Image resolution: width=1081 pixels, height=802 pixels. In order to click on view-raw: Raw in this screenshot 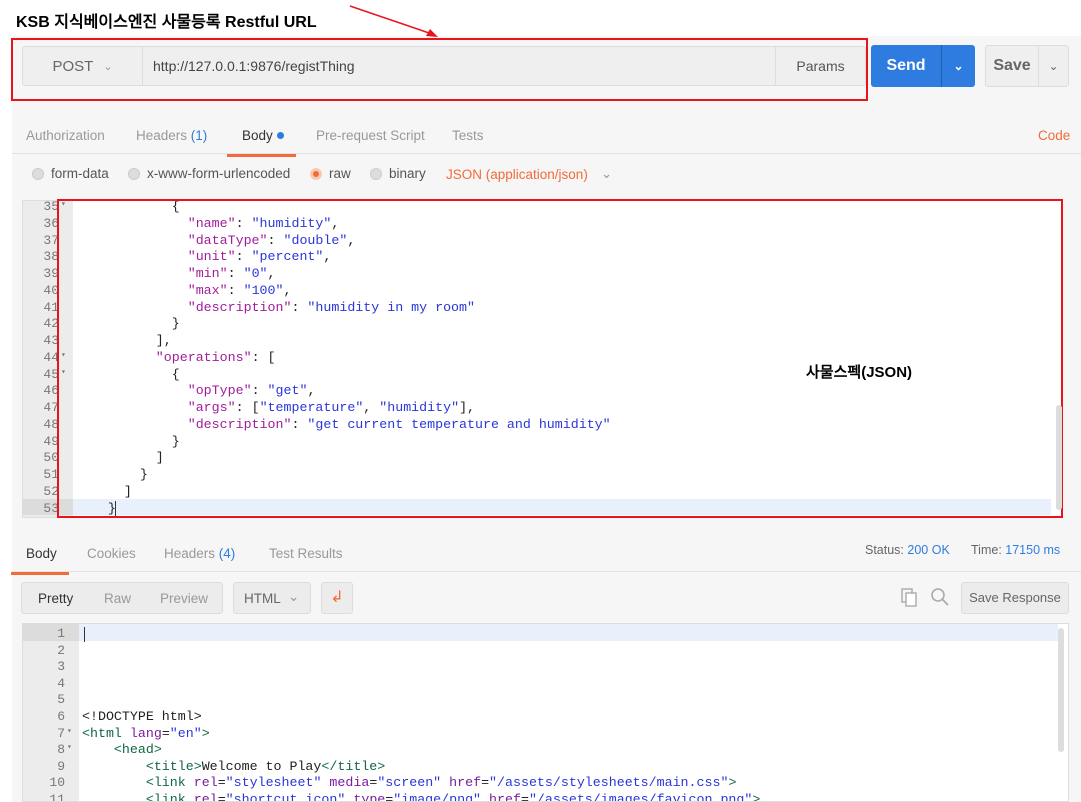, I will do `click(117, 598)`.